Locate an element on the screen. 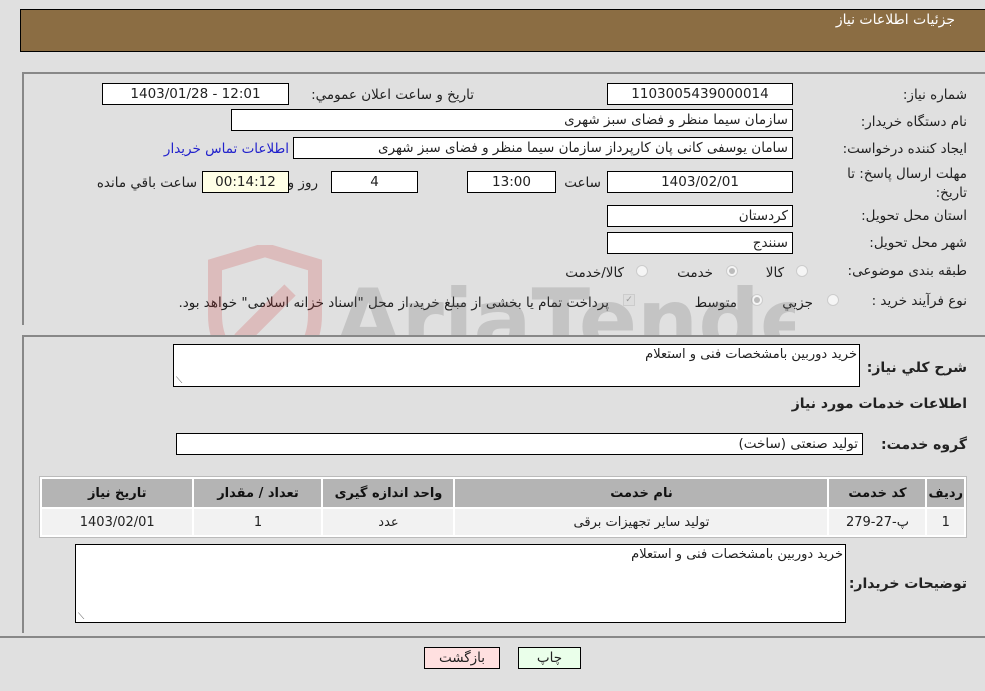 The width and height of the screenshot is (985, 691). remaining-time-label: ساعت باقي مانده is located at coordinates (146, 183).